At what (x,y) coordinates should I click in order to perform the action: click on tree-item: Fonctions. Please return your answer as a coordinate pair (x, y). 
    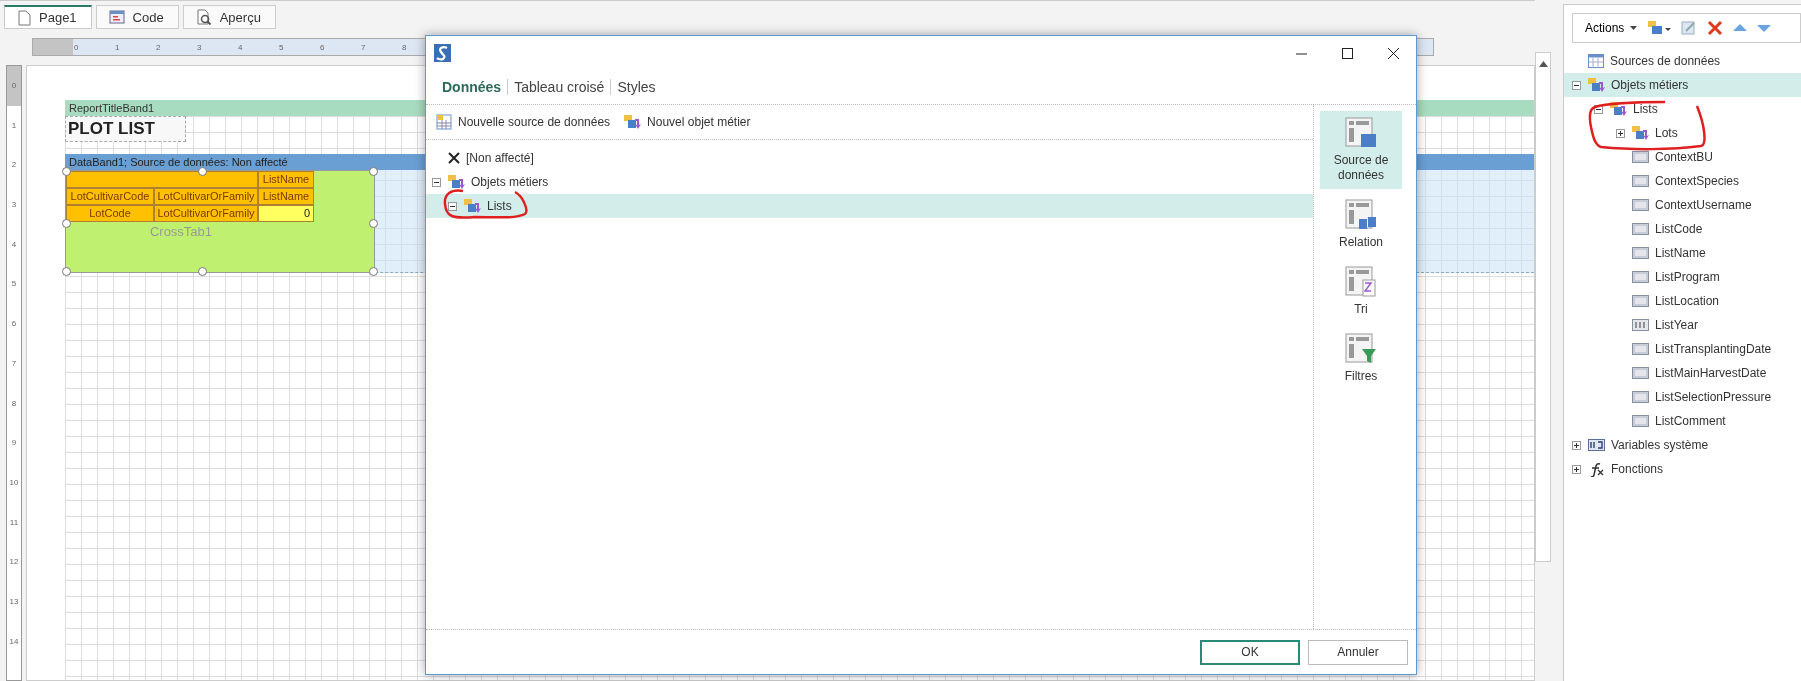
    Looking at the image, I should click on (1682, 469).